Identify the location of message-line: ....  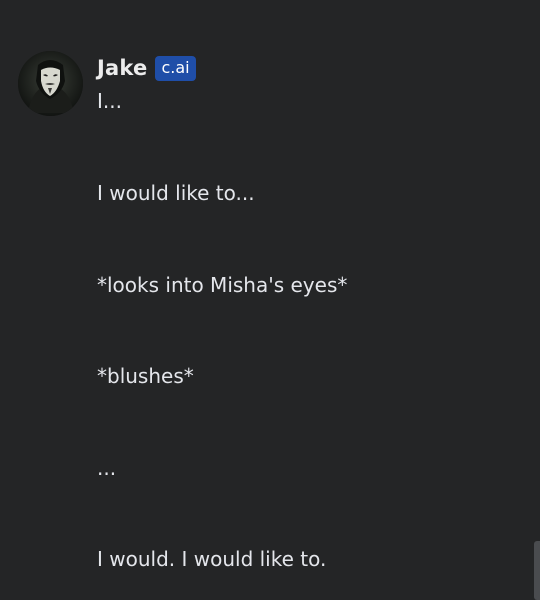
(107, 468).